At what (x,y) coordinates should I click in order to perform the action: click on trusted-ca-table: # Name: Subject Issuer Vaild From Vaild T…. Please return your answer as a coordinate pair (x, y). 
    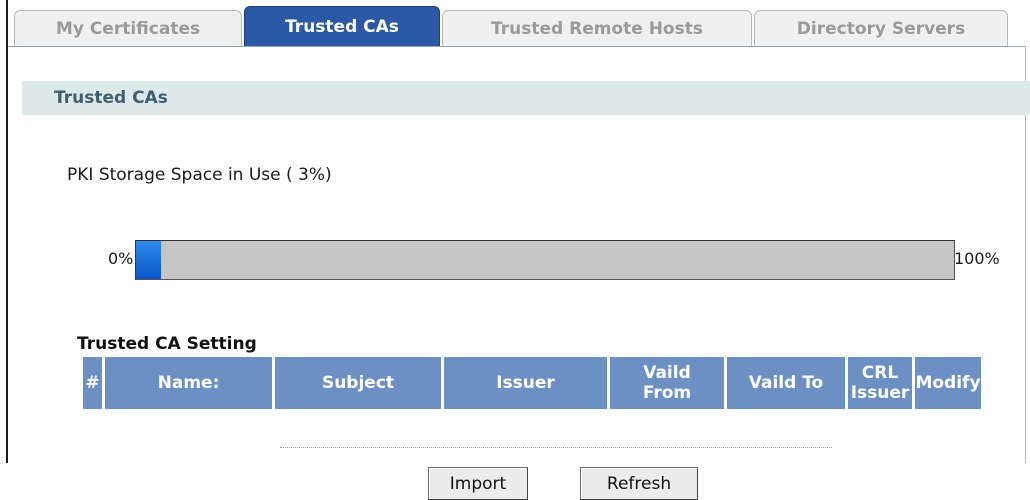
    Looking at the image, I should click on (532, 383).